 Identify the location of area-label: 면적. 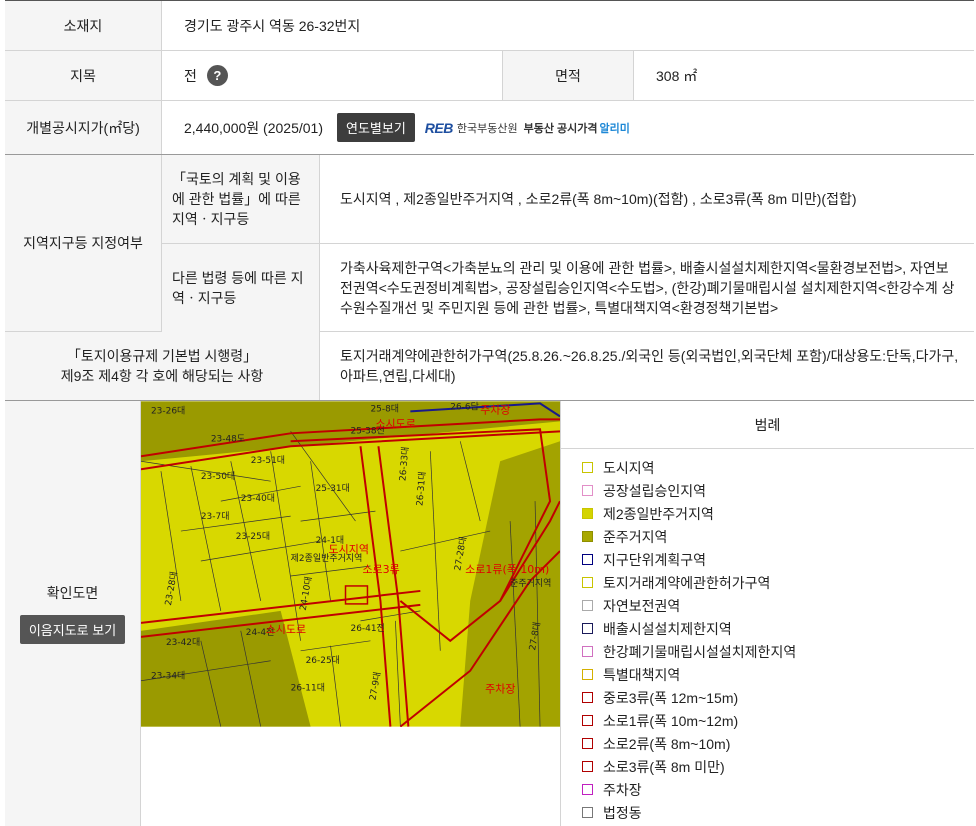
(567, 75).